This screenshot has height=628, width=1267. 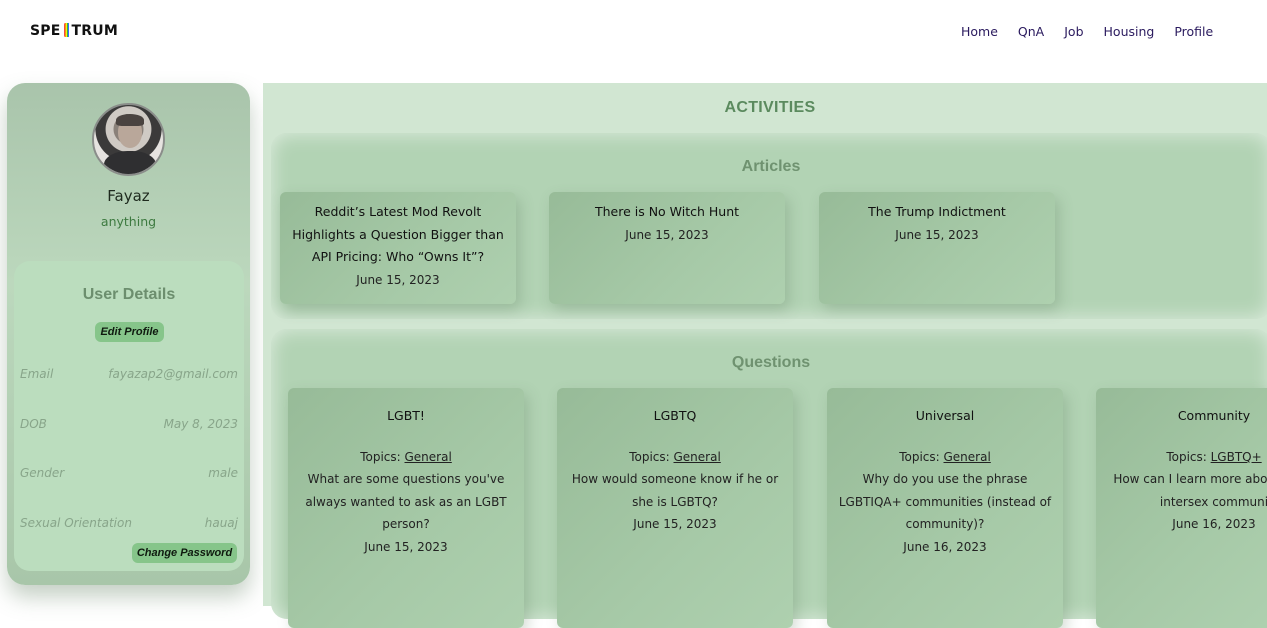 I want to click on gender-value: male, so click(x=223, y=473).